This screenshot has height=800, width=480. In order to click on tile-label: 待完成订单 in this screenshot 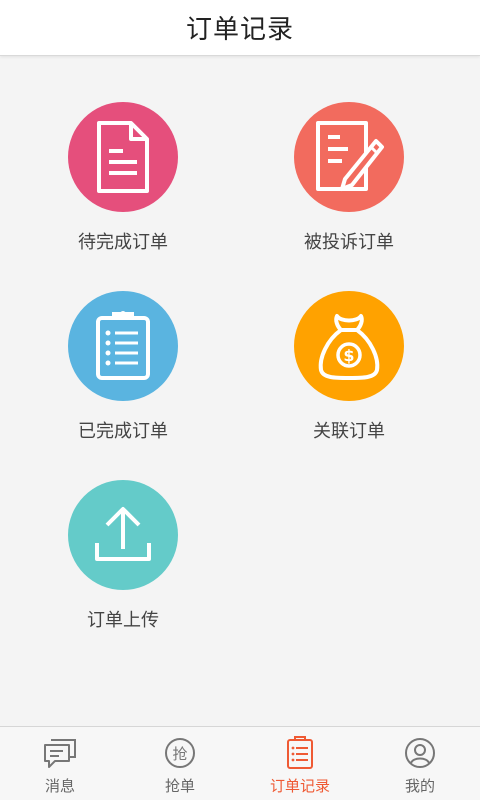, I will do `click(123, 242)`.